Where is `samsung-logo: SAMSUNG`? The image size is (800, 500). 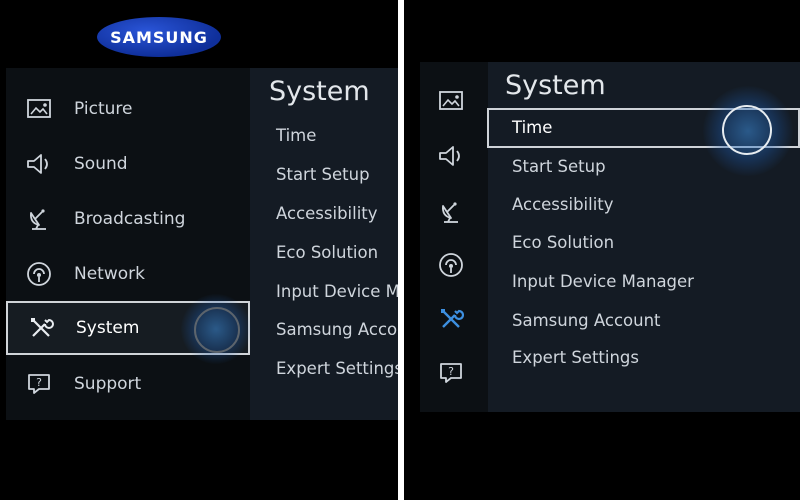
samsung-logo: SAMSUNG is located at coordinates (159, 37).